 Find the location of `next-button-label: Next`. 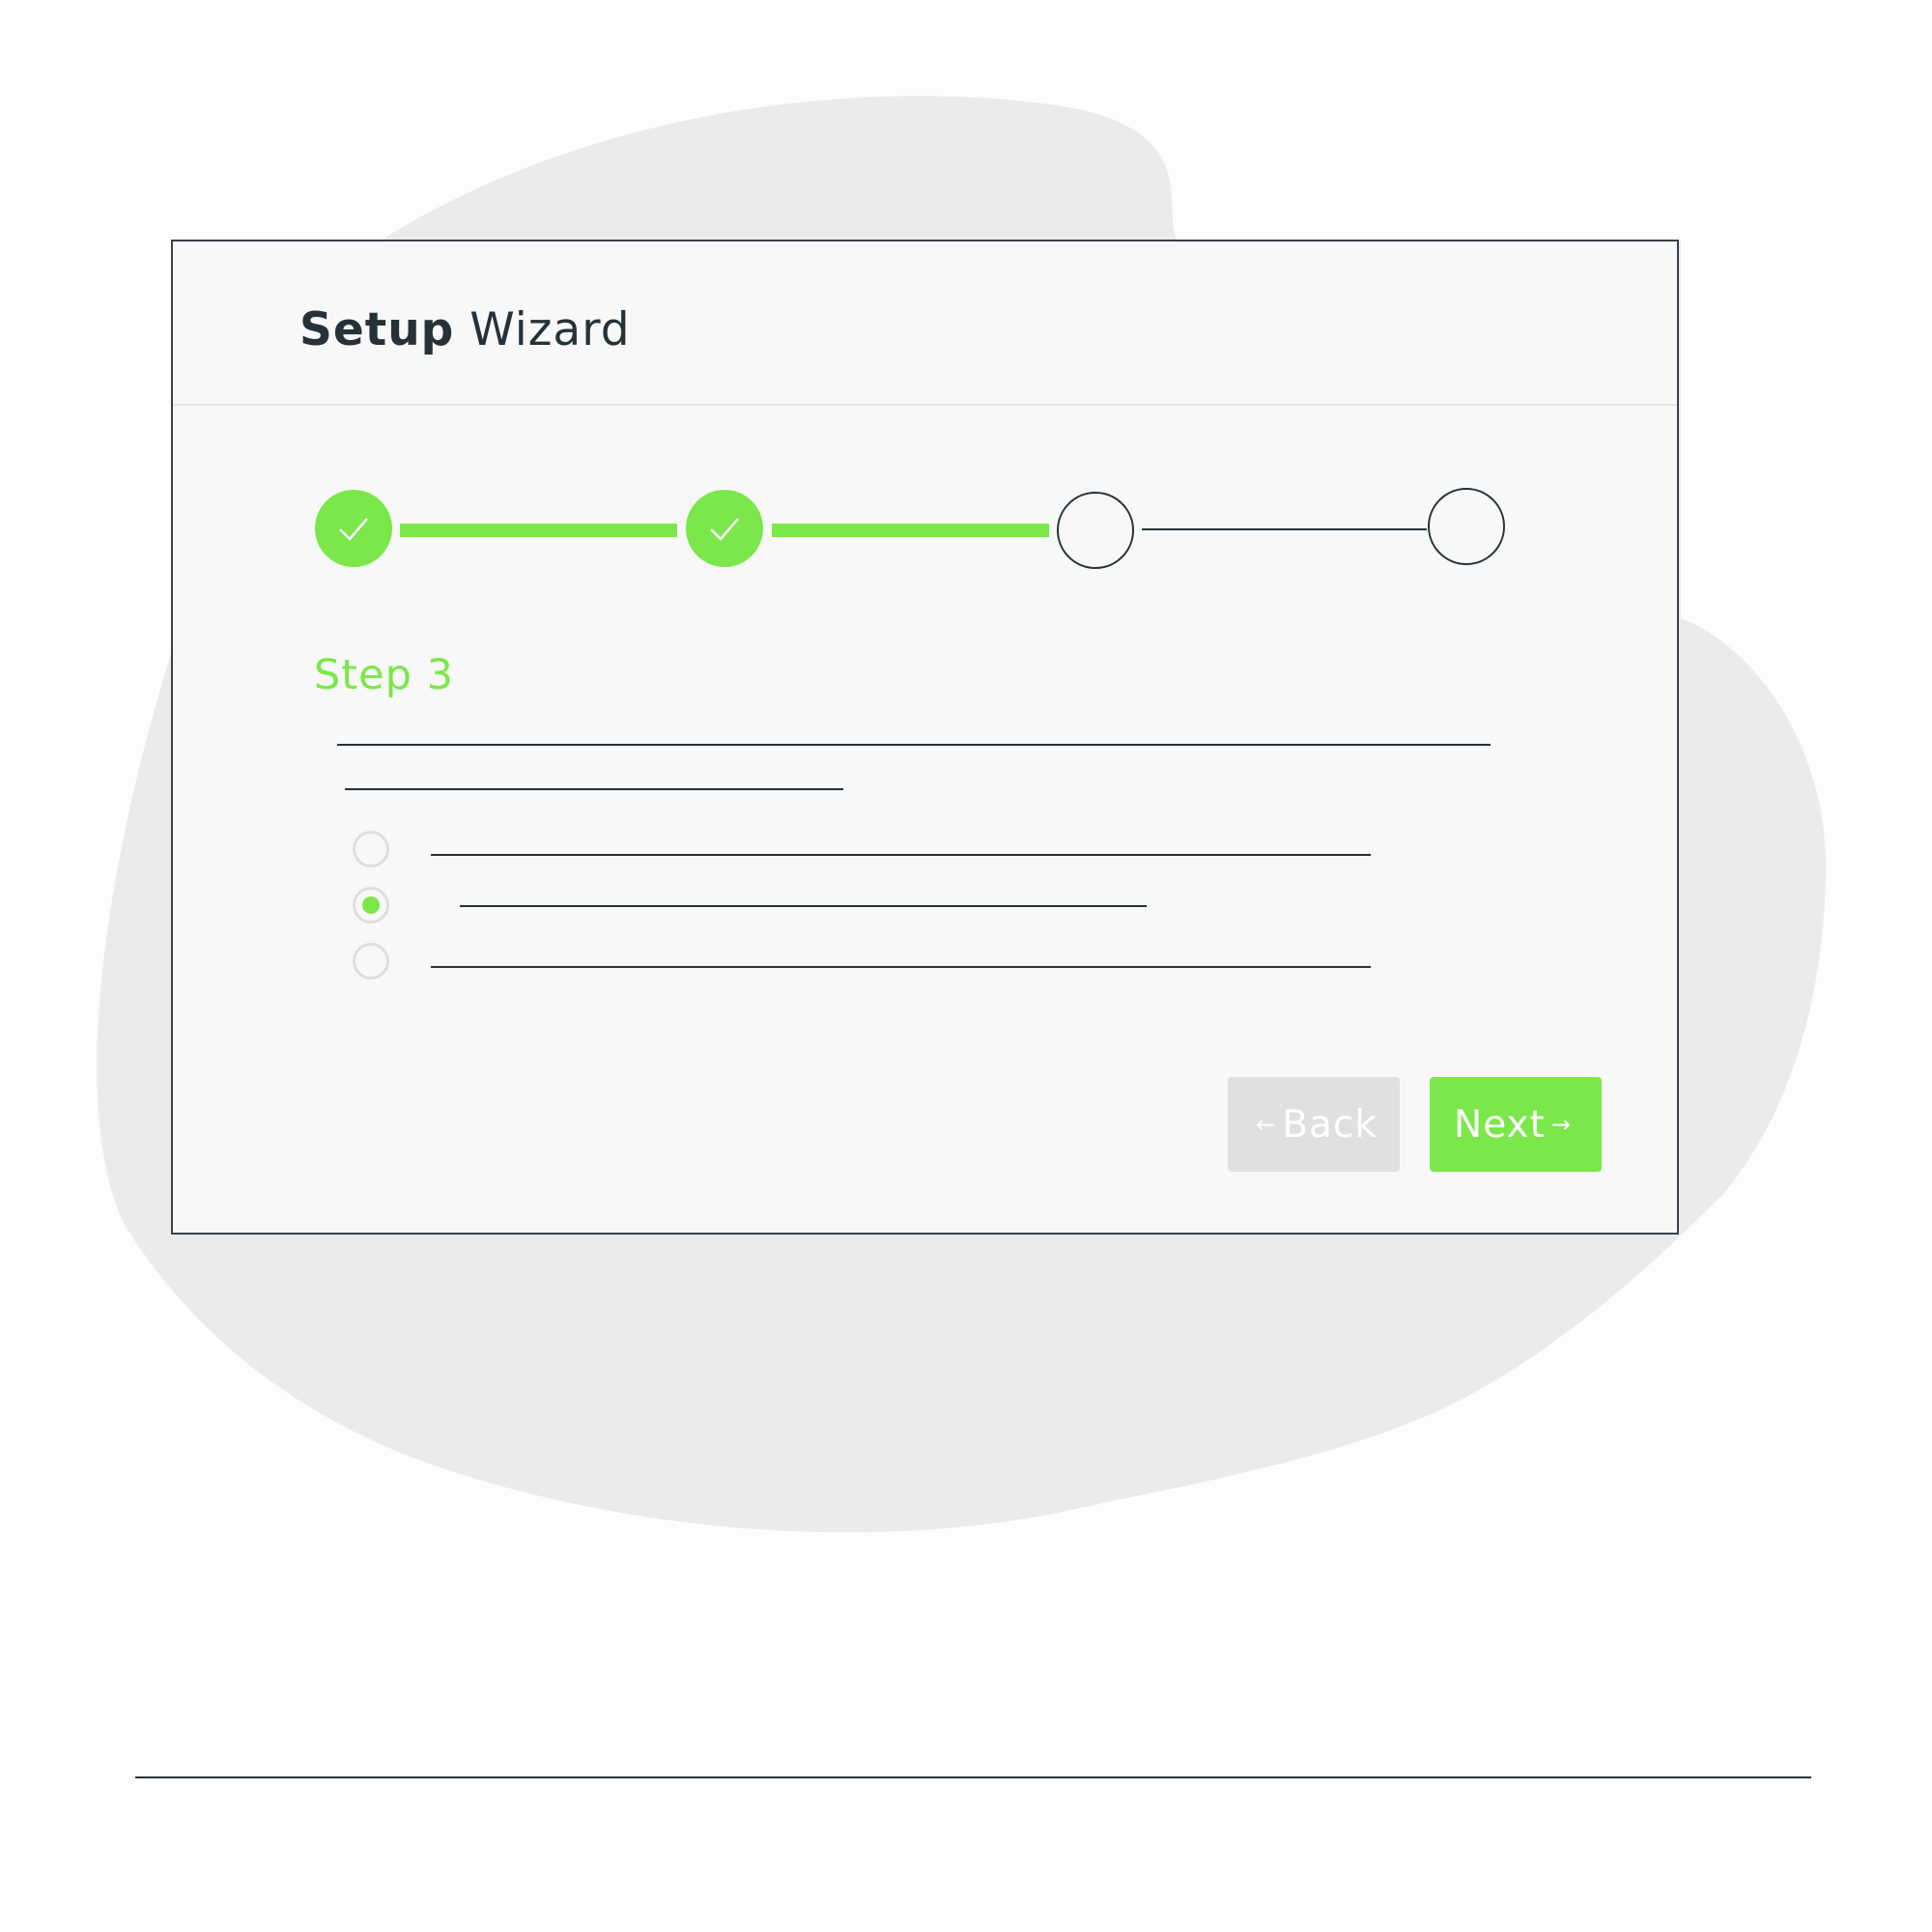

next-button-label: Next is located at coordinates (1500, 1124).